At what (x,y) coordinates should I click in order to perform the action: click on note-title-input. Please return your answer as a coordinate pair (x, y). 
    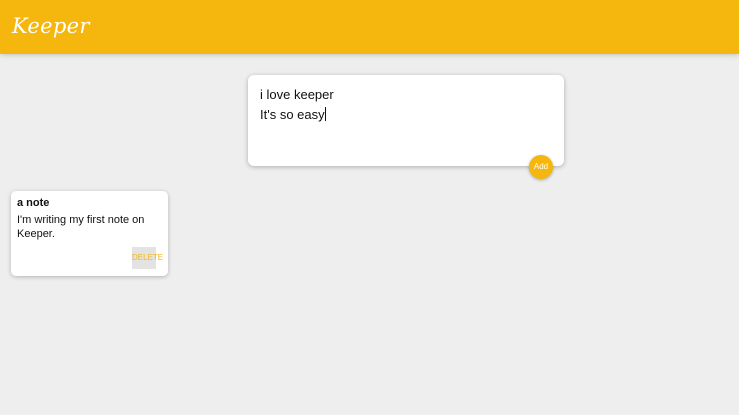
    Looking at the image, I should click on (405, 95).